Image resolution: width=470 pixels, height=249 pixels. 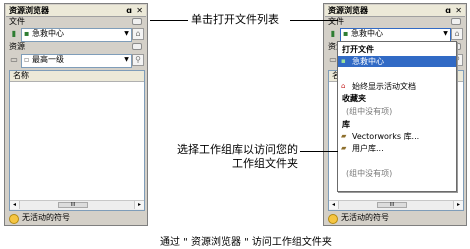 I want to click on callout-line-bottom, so click(x=319, y=151).